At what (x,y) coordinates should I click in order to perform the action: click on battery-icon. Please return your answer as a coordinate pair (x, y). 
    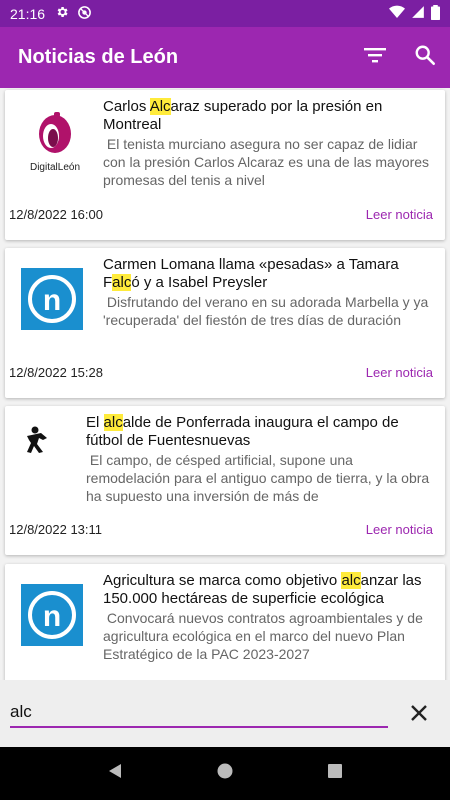
    Looking at the image, I should click on (435, 13).